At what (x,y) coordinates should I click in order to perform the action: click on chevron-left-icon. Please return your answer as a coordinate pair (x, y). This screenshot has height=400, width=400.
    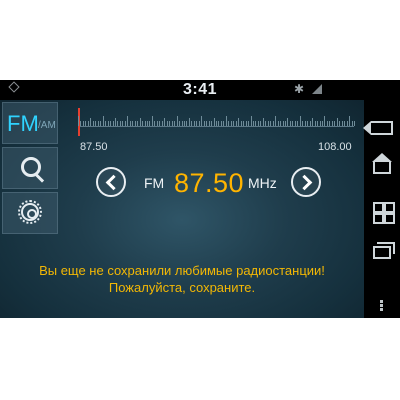
    Looking at the image, I should click on (113, 182).